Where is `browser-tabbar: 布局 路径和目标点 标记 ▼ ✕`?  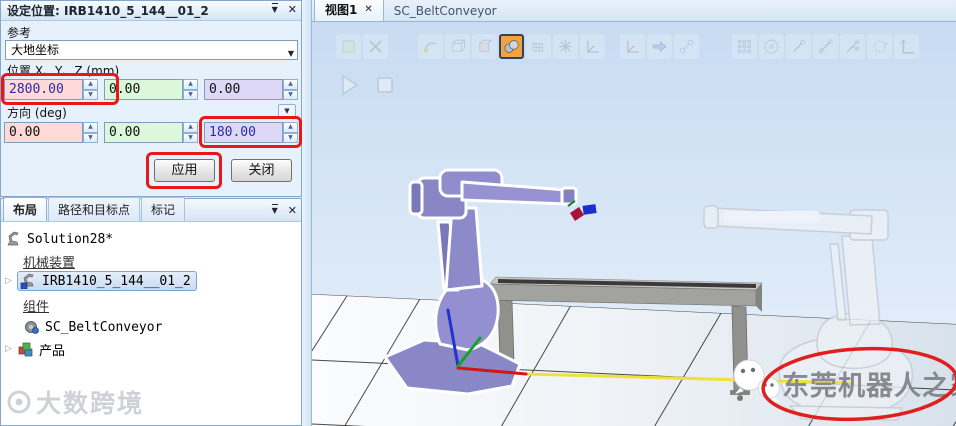 browser-tabbar: 布局 路径和目标点 标记 ▼ ✕ is located at coordinates (151, 209).